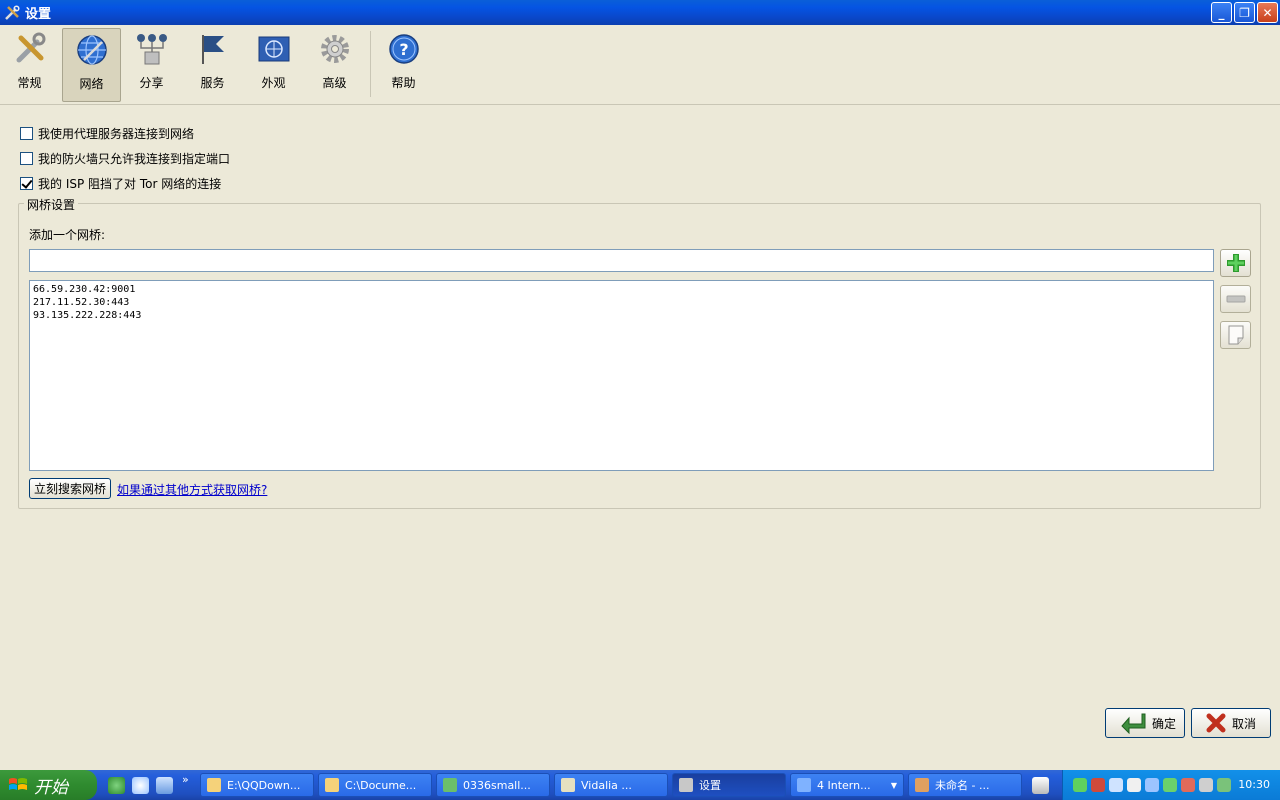 This screenshot has width=1280, height=800. What do you see at coordinates (274, 49) in the screenshot?
I see `appearance-globe-icon` at bounding box center [274, 49].